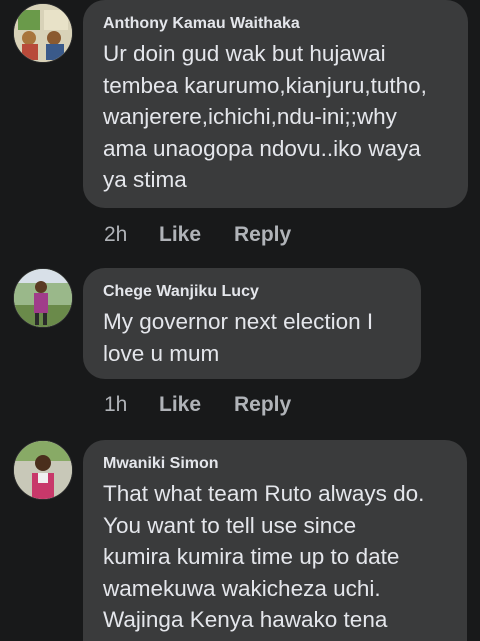 This screenshot has height=641, width=480. I want to click on comment-actions: 1h Like Reply, so click(197, 405).